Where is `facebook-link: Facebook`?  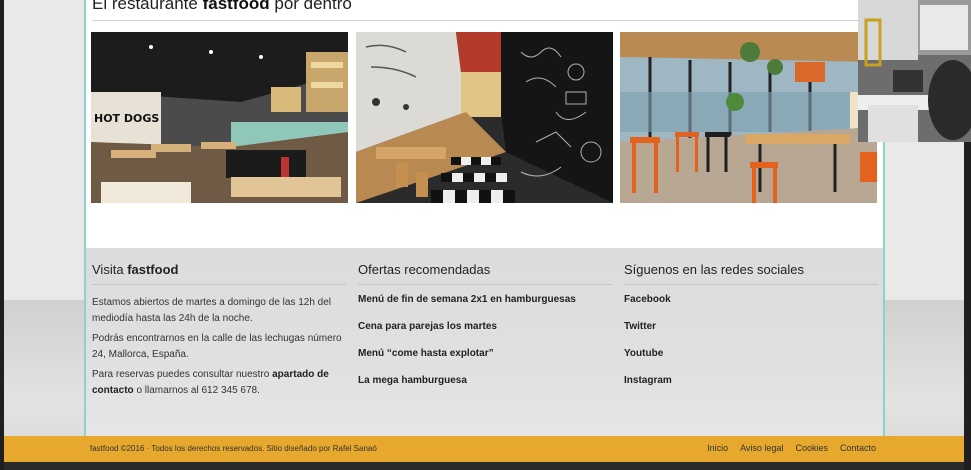
facebook-link: Facebook is located at coordinates (751, 306).